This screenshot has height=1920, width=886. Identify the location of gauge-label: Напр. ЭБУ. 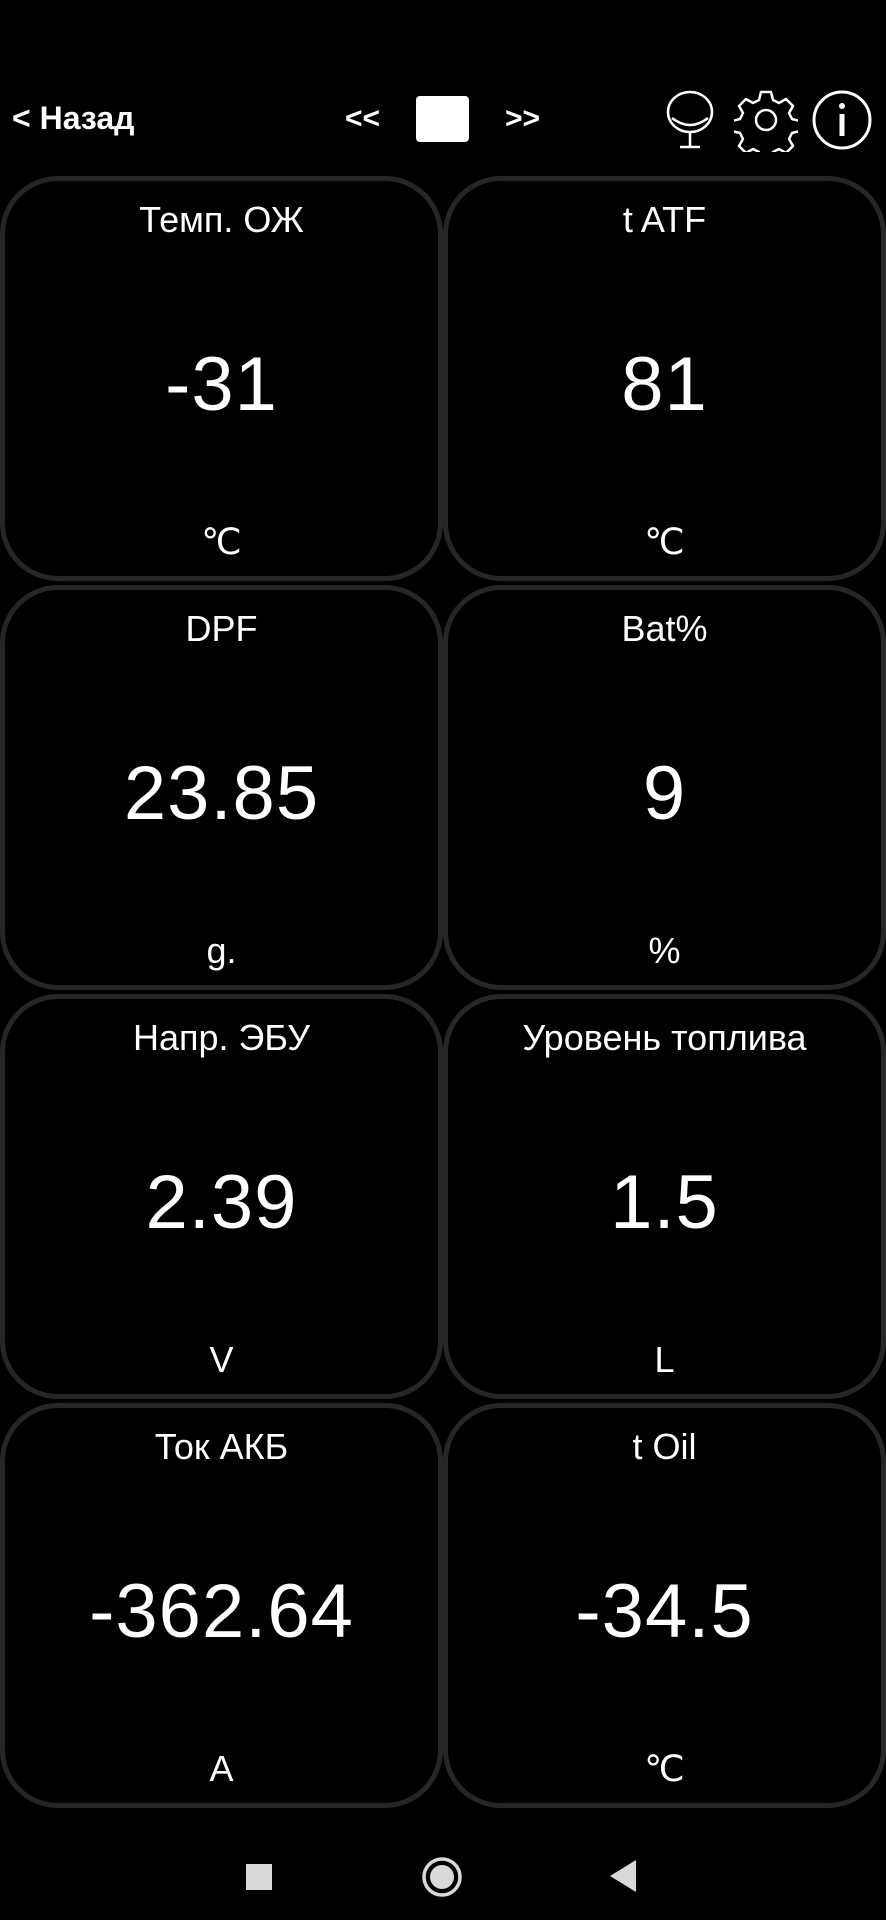
(221, 1037).